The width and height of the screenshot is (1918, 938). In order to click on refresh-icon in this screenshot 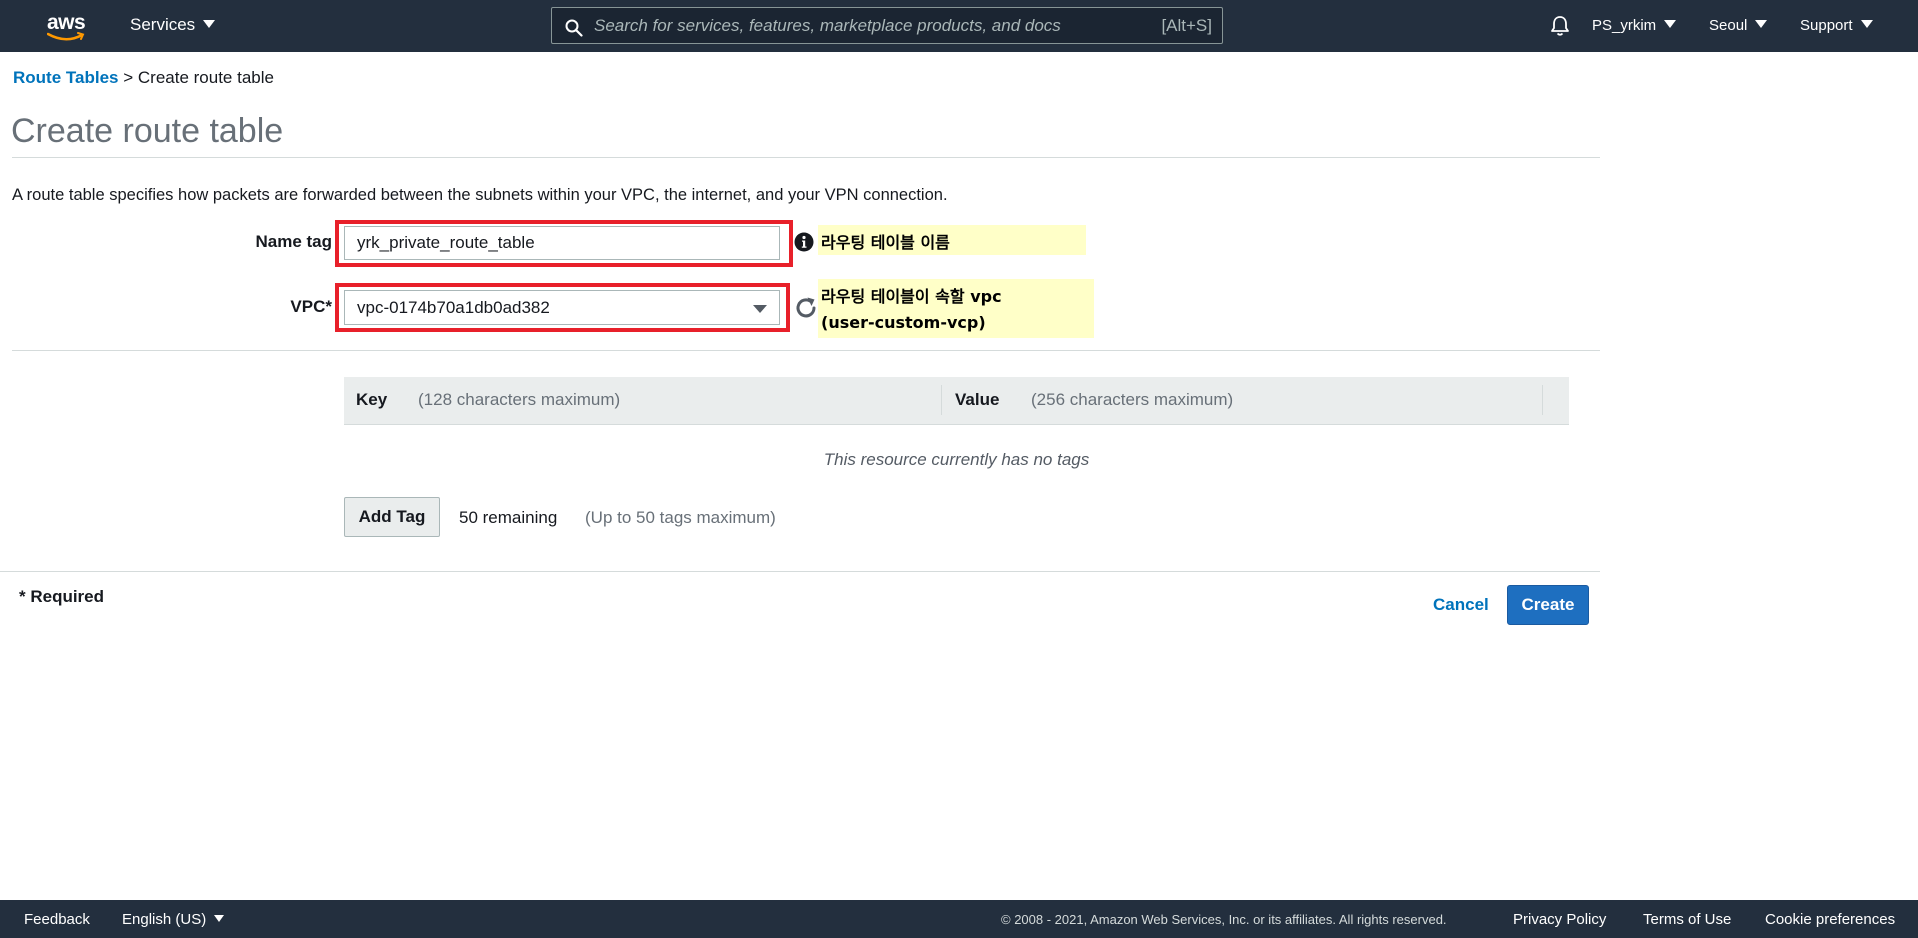, I will do `click(806, 310)`.